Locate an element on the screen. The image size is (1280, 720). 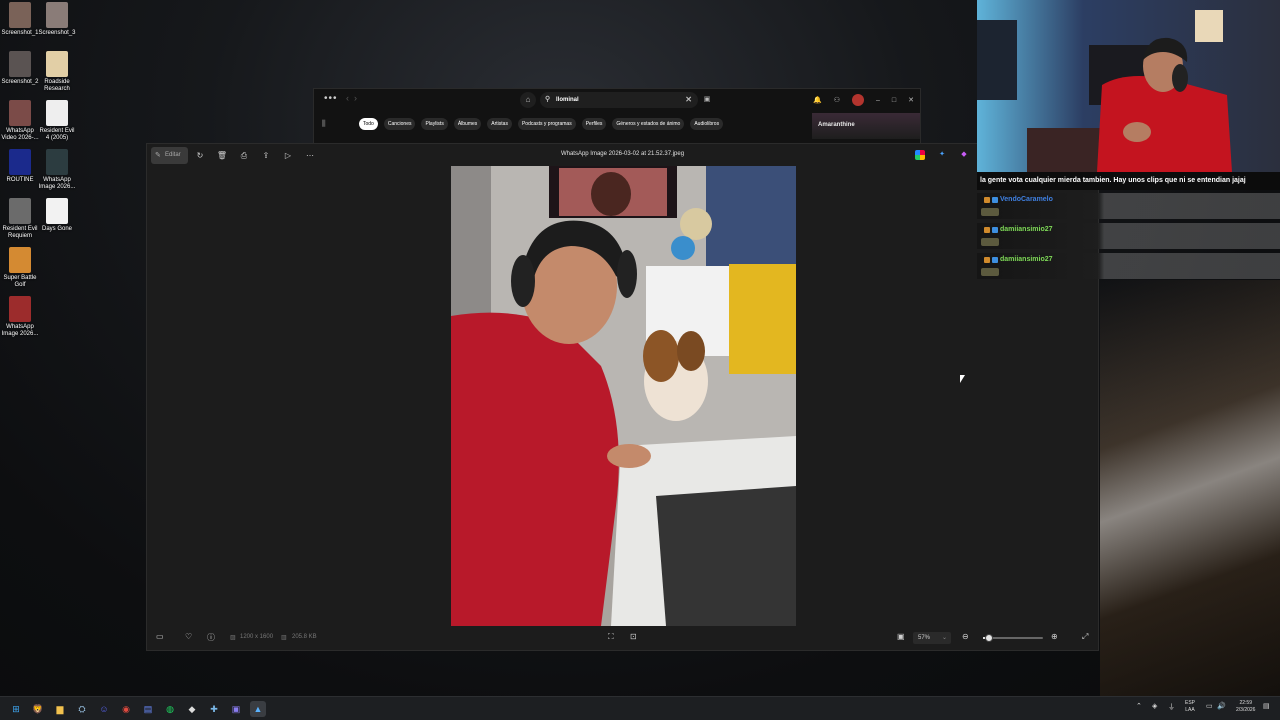
desktop-icon: ROUTINE is located at coordinates (20, 166).